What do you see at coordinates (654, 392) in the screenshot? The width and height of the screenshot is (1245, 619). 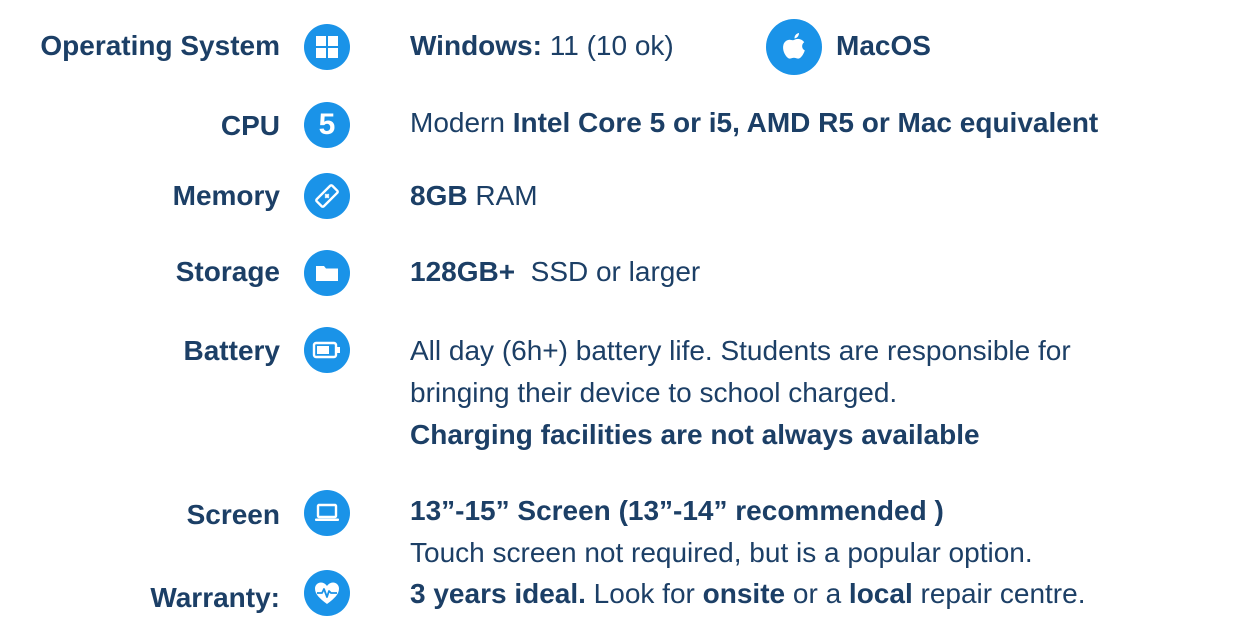 I see `battery-line-2: bringing their device to school charged.` at bounding box center [654, 392].